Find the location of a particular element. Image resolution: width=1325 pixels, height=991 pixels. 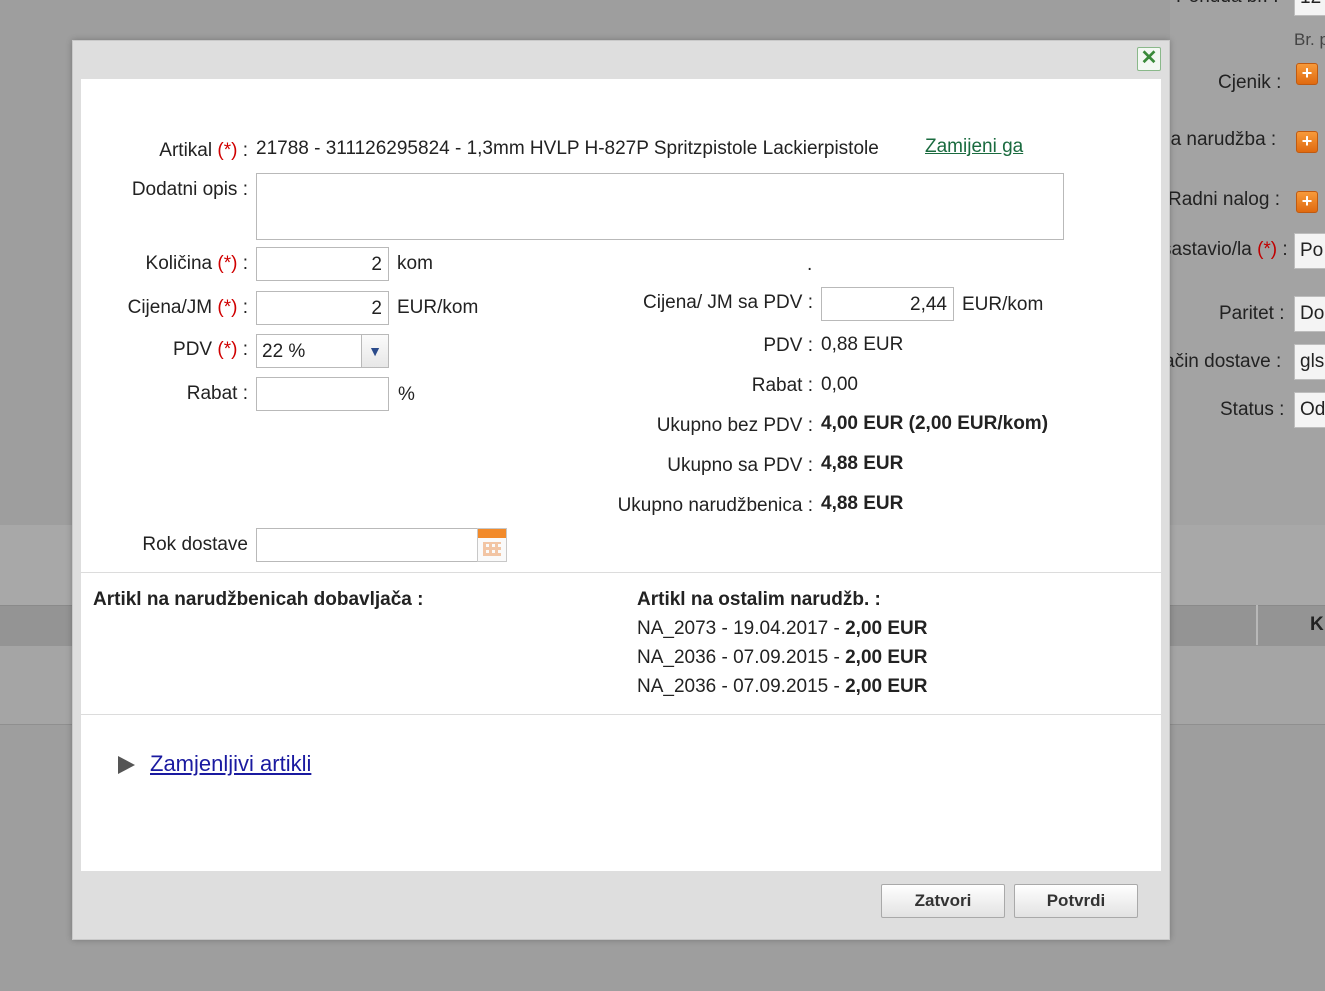

artikal-label: Artikal (*) : is located at coordinates (203, 151).